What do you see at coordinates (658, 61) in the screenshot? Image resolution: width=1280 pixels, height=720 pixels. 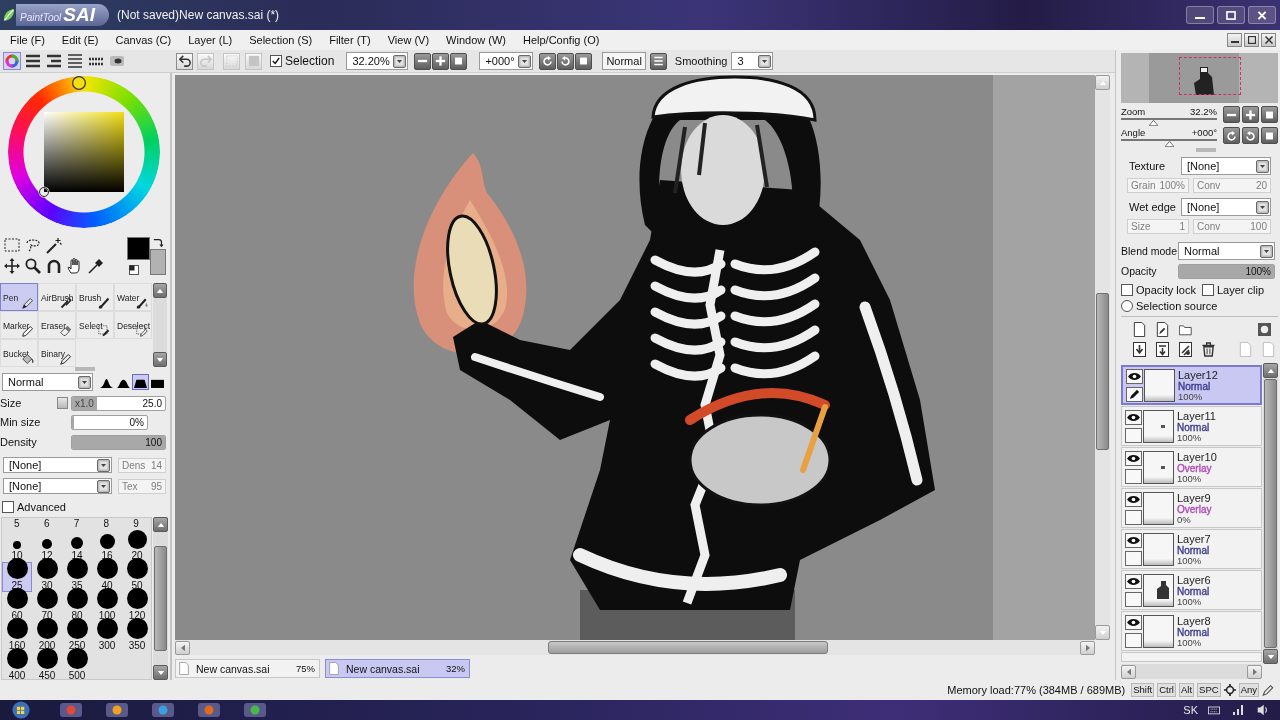 I see `lines-button` at bounding box center [658, 61].